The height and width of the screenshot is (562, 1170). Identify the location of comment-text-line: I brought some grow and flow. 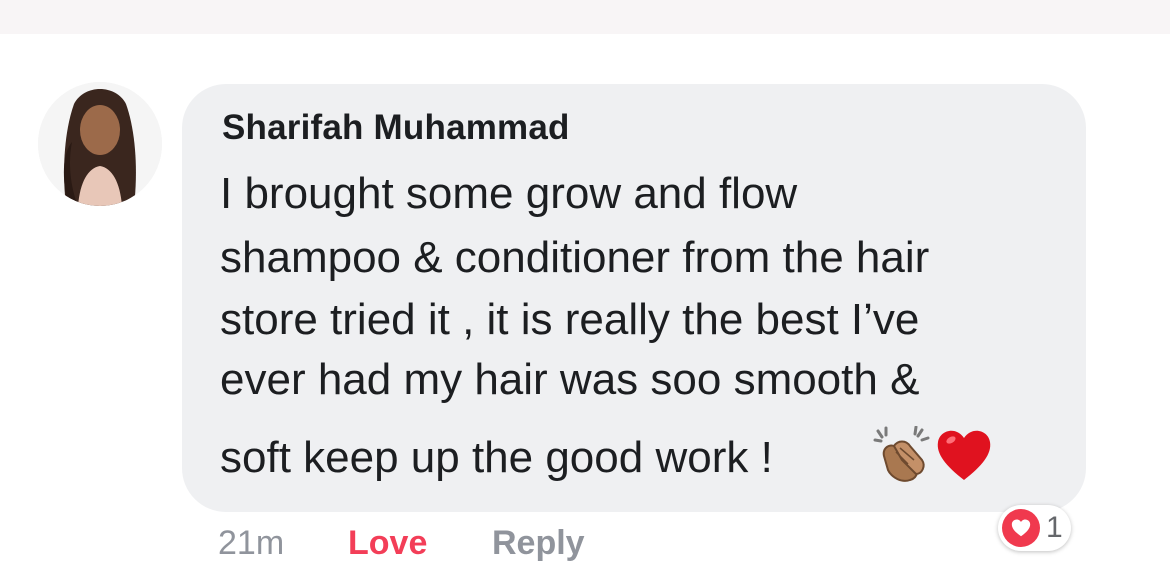
(509, 193).